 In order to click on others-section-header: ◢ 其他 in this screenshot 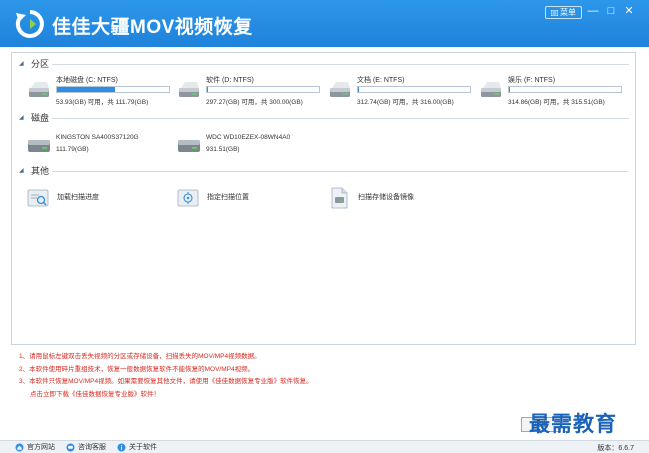, I will do `click(323, 171)`.